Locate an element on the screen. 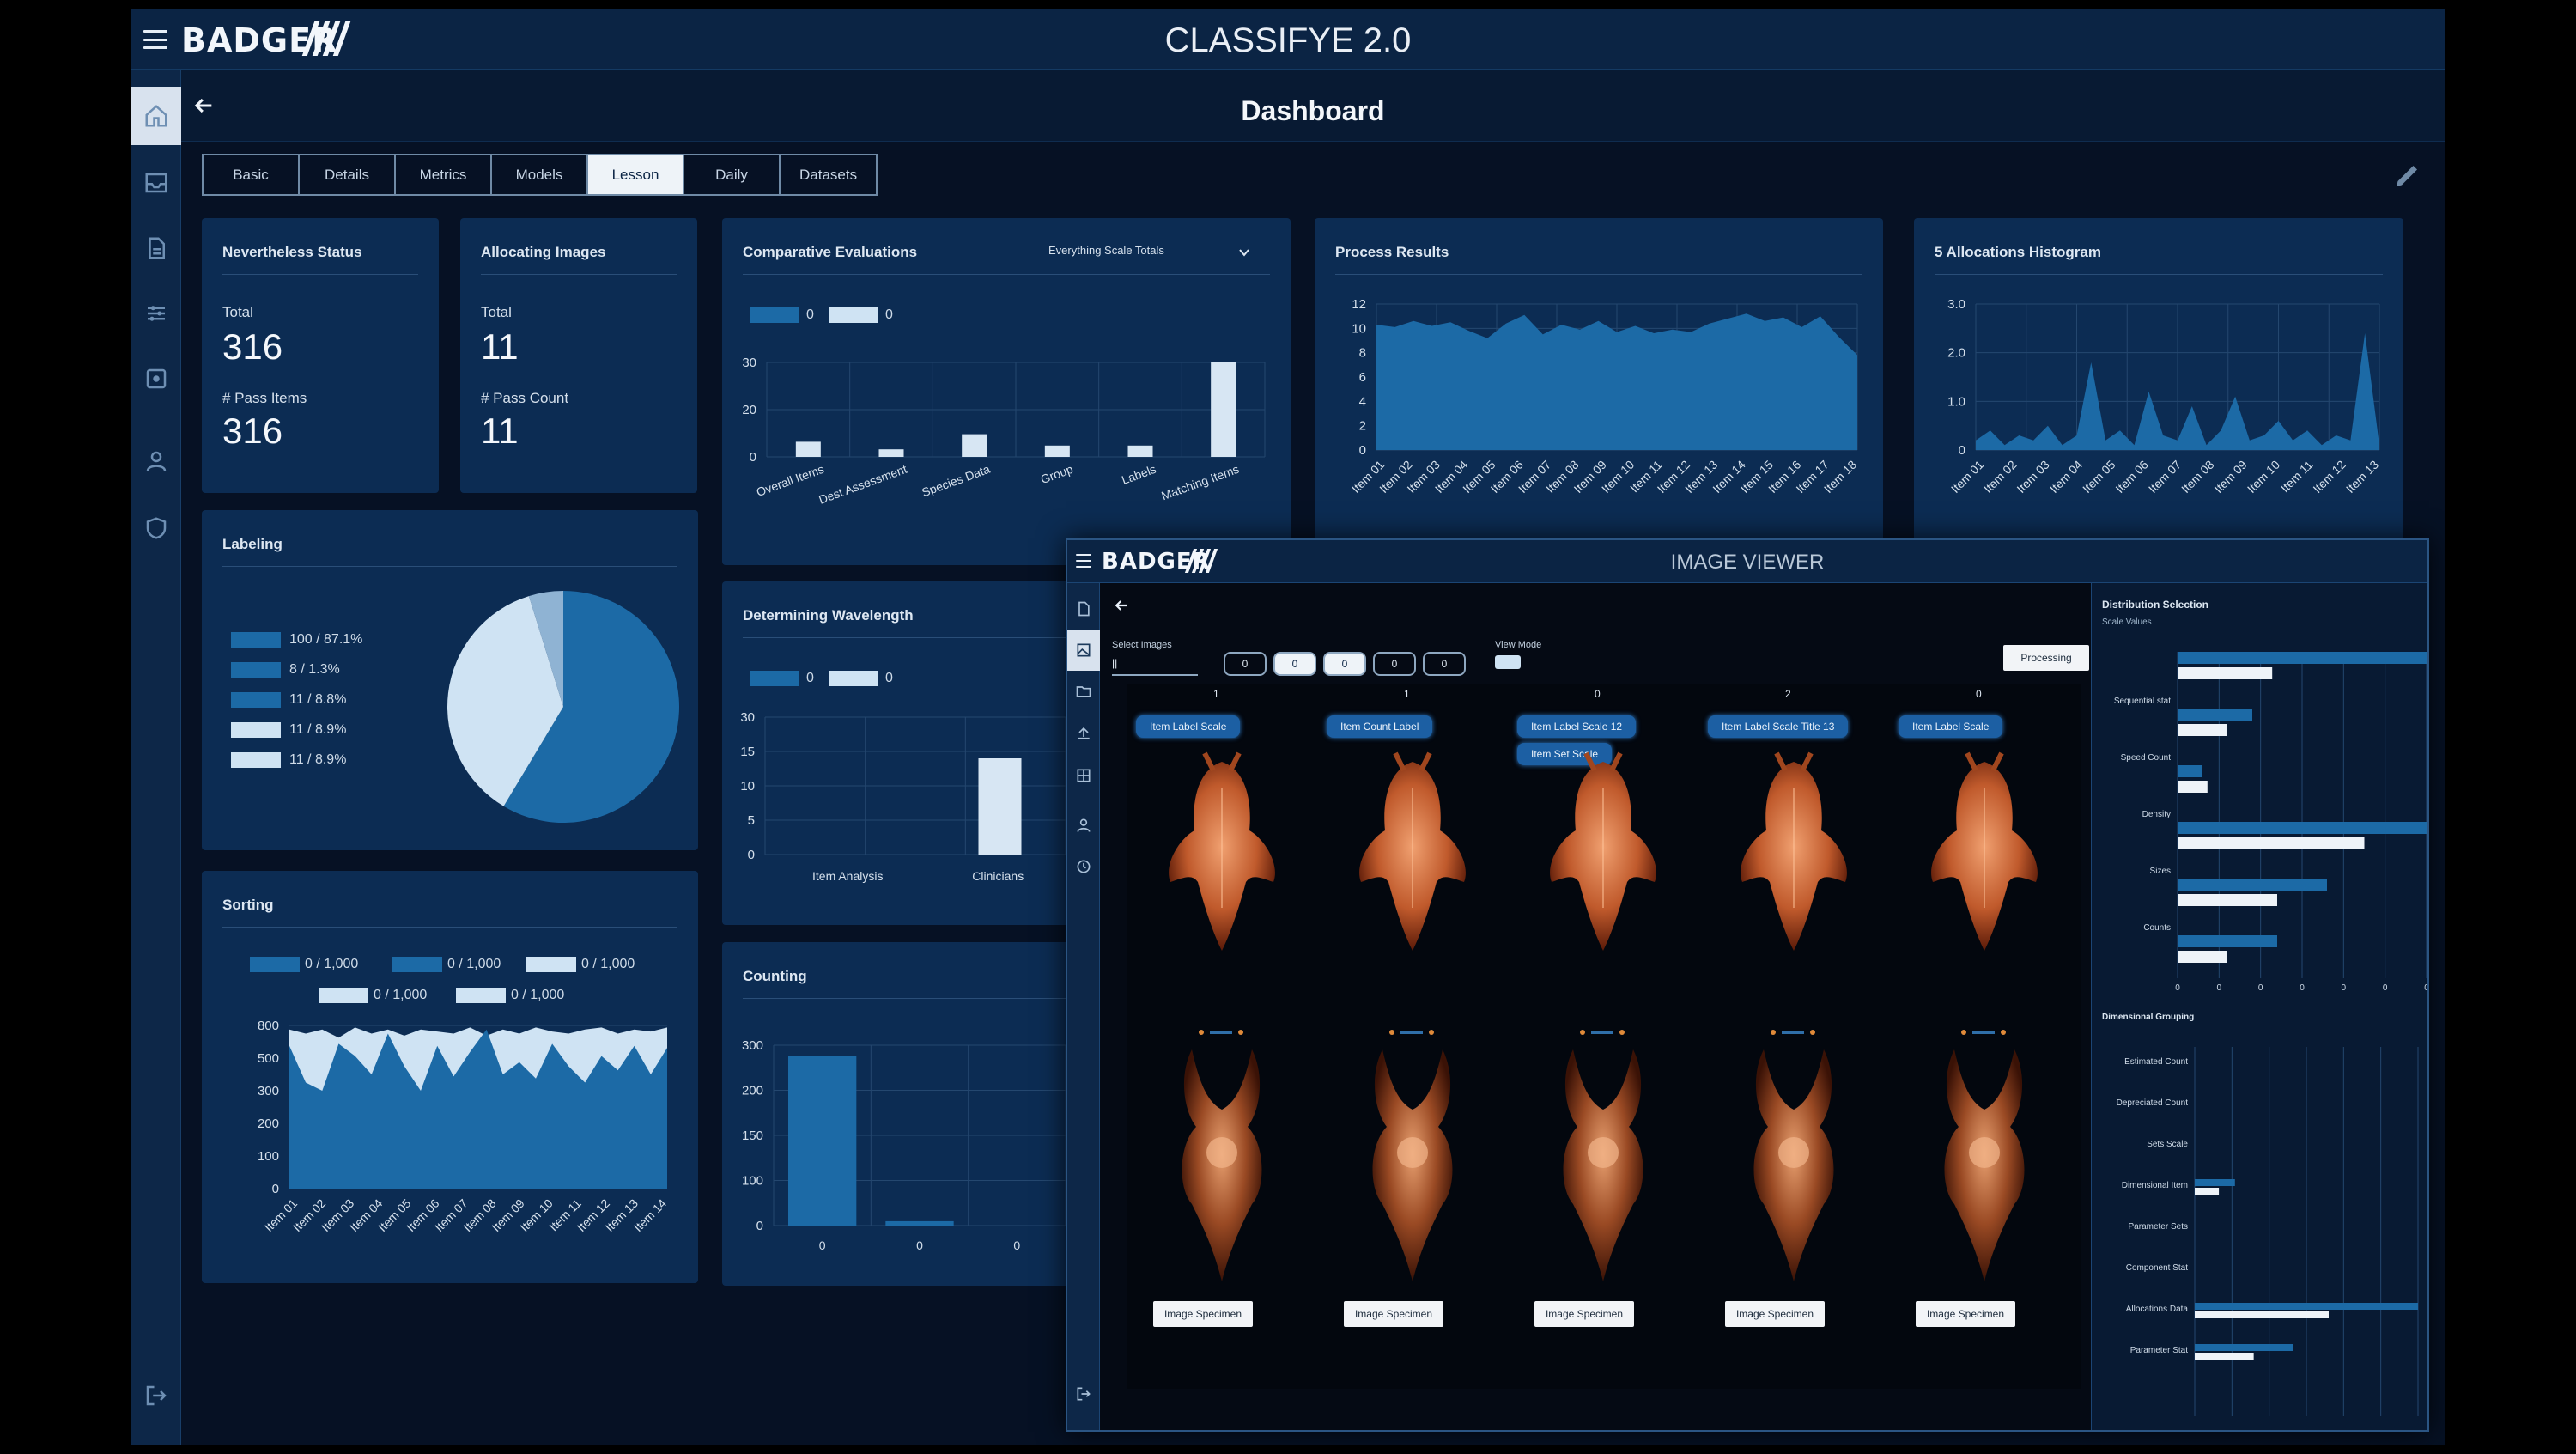  specimen-tag: Item Label Scale Title 13 is located at coordinates (1778, 726).